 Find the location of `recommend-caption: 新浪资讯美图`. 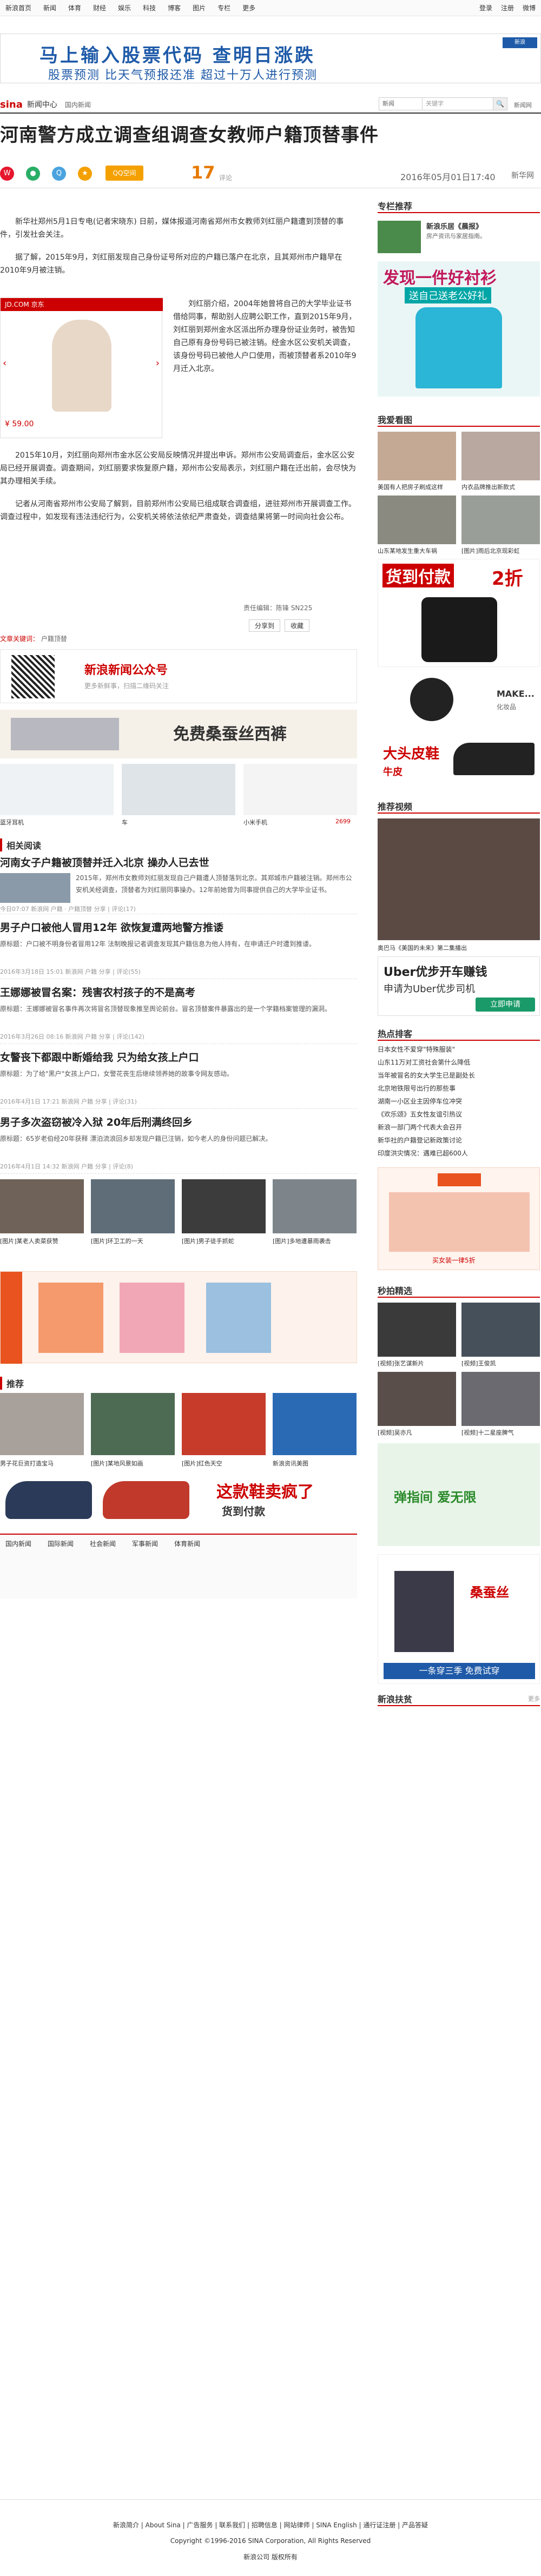

recommend-caption: 新浪资讯美图 is located at coordinates (291, 1463).